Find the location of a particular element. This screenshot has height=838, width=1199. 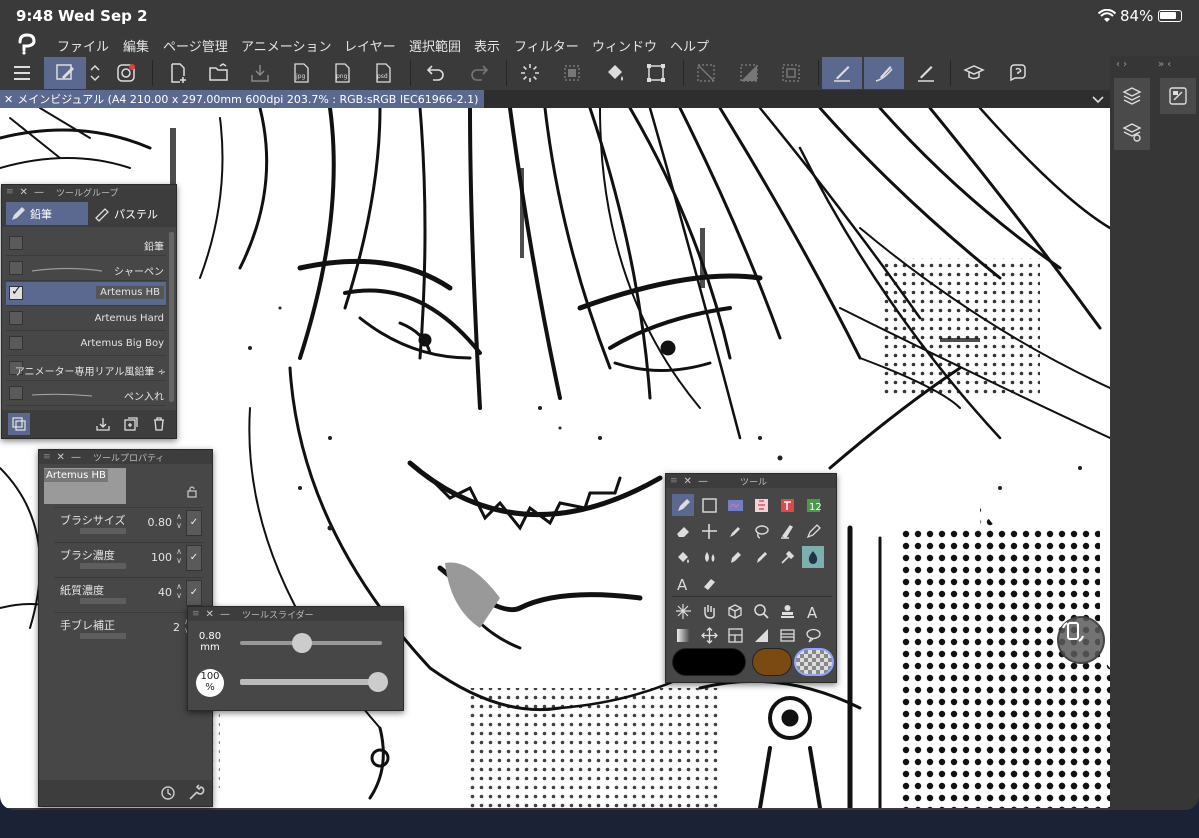

sub-color-swatch is located at coordinates (772, 662).